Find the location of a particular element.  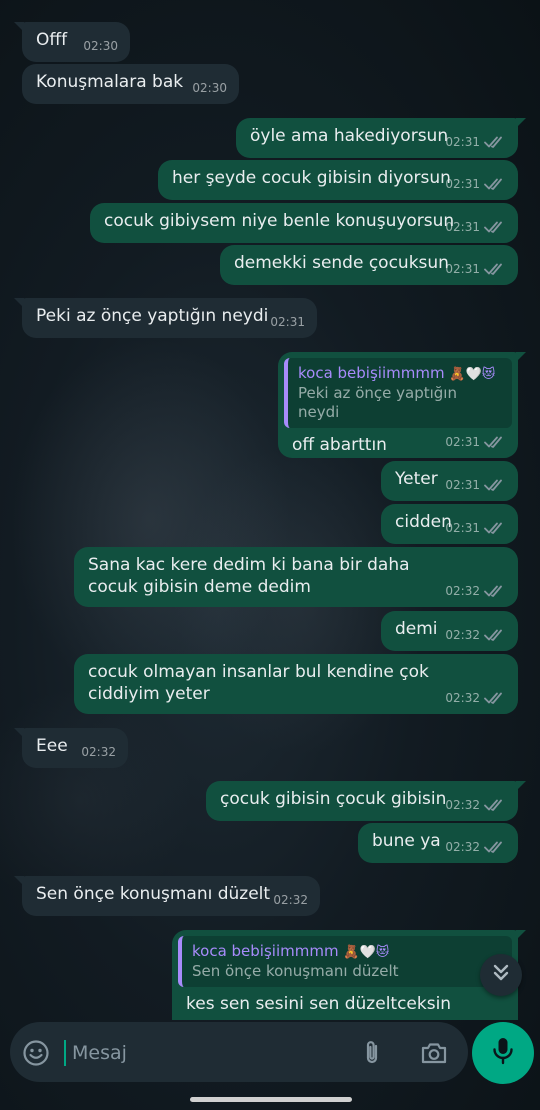

scroll-to-bottom-button is located at coordinates (501, 975).